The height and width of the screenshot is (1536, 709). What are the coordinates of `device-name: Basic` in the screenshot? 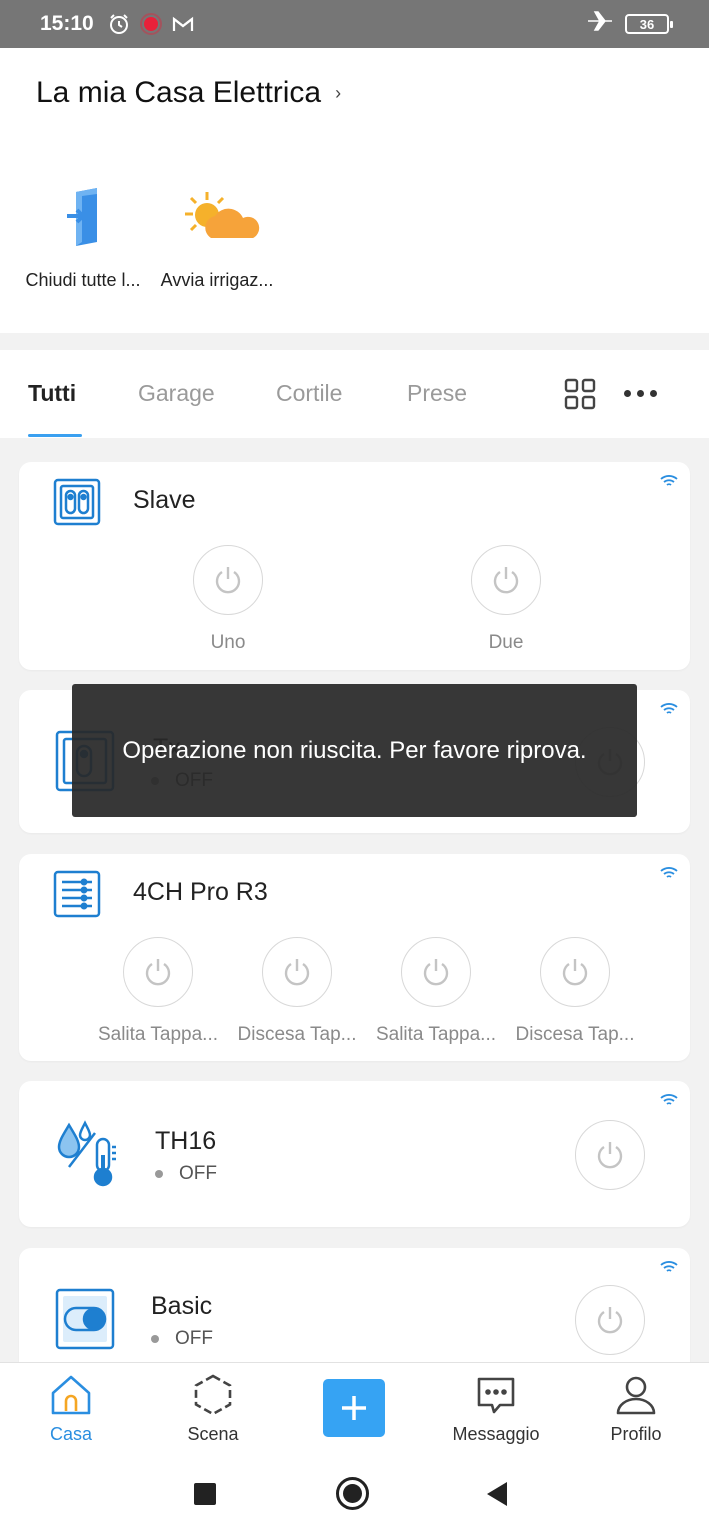 It's located at (182, 1306).